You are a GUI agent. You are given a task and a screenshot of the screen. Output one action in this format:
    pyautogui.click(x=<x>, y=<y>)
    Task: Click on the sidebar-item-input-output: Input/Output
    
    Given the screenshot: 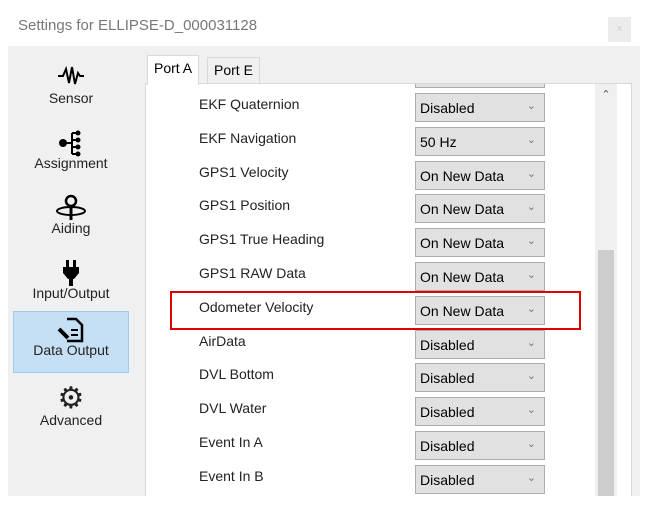 What is the action you would take?
    pyautogui.click(x=71, y=286)
    